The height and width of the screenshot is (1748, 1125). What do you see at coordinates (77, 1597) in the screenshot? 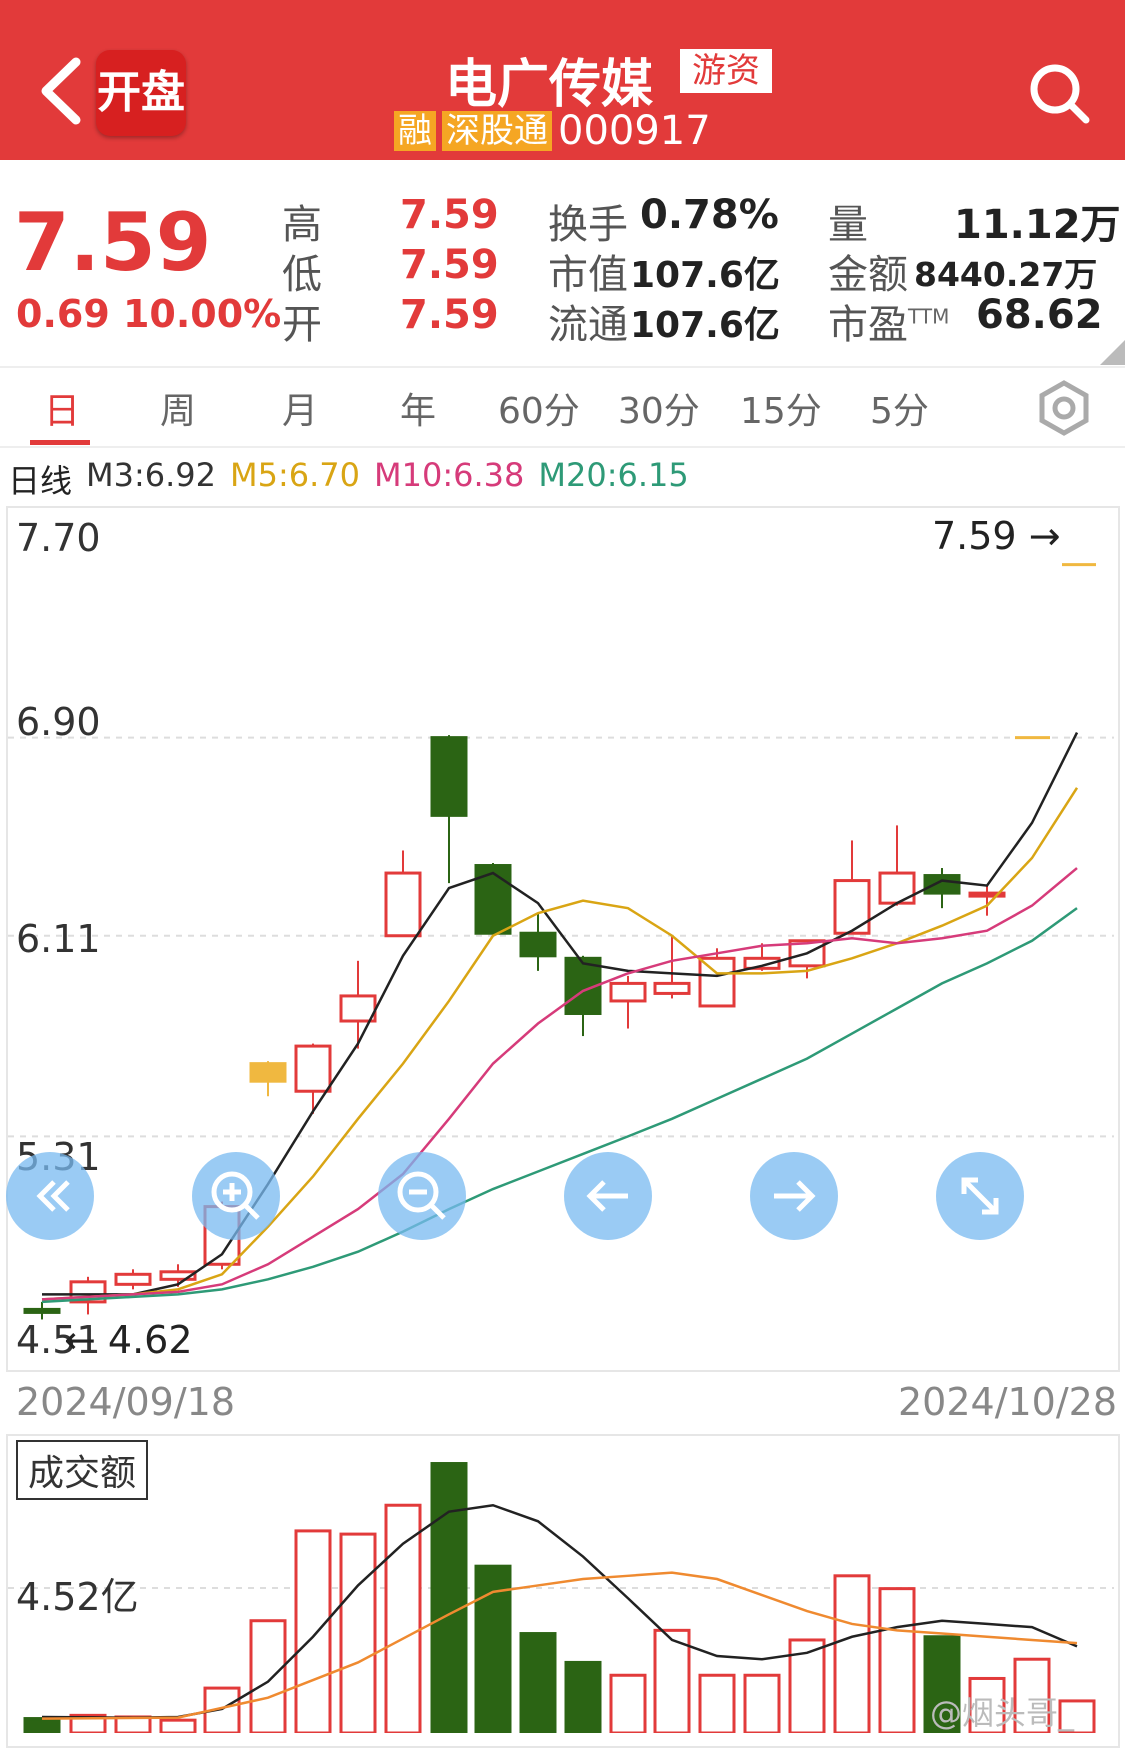
I see `volume-tick: 4.52亿` at bounding box center [77, 1597].